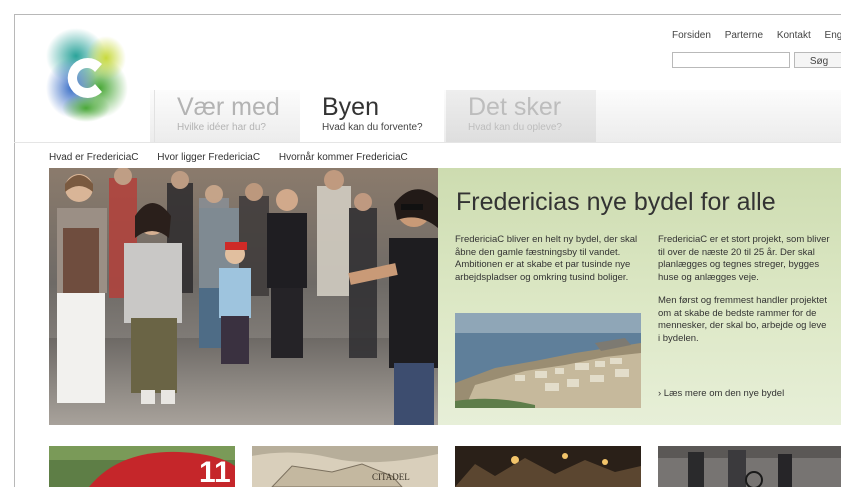  What do you see at coordinates (427, 14) in the screenshot?
I see `page-top-border` at bounding box center [427, 14].